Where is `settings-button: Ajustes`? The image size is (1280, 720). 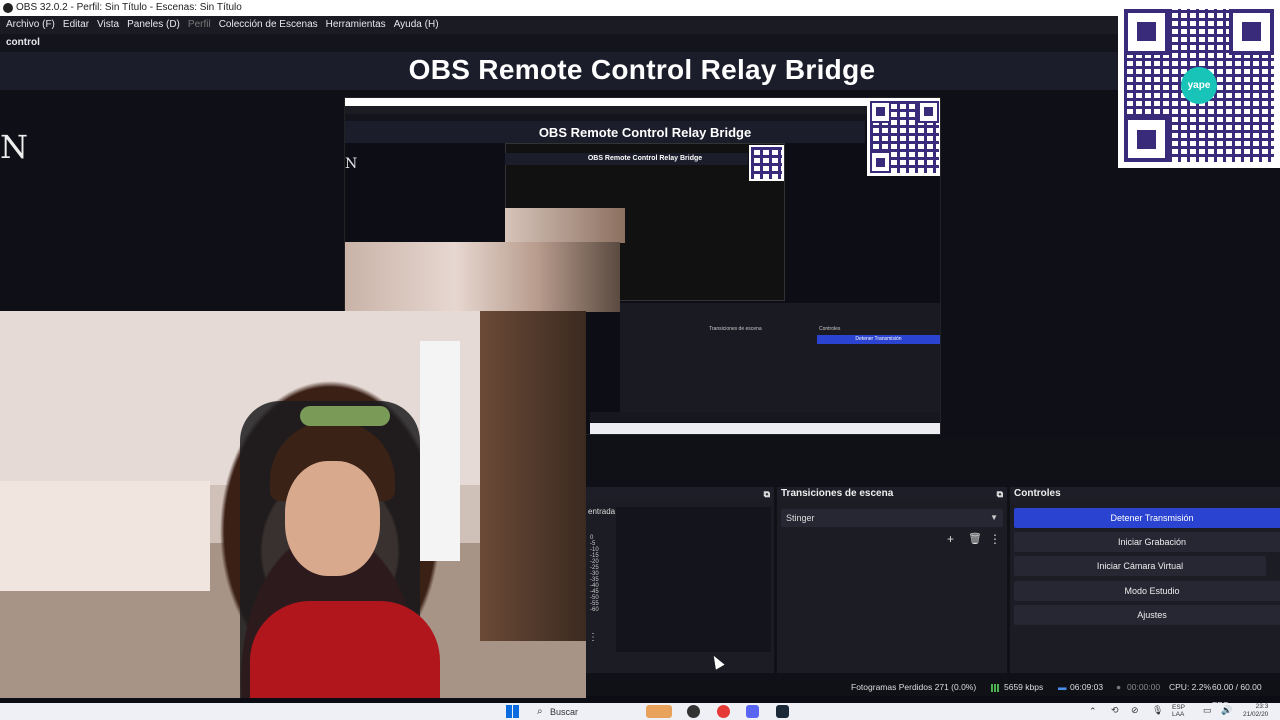 settings-button: Ajustes is located at coordinates (1147, 615).